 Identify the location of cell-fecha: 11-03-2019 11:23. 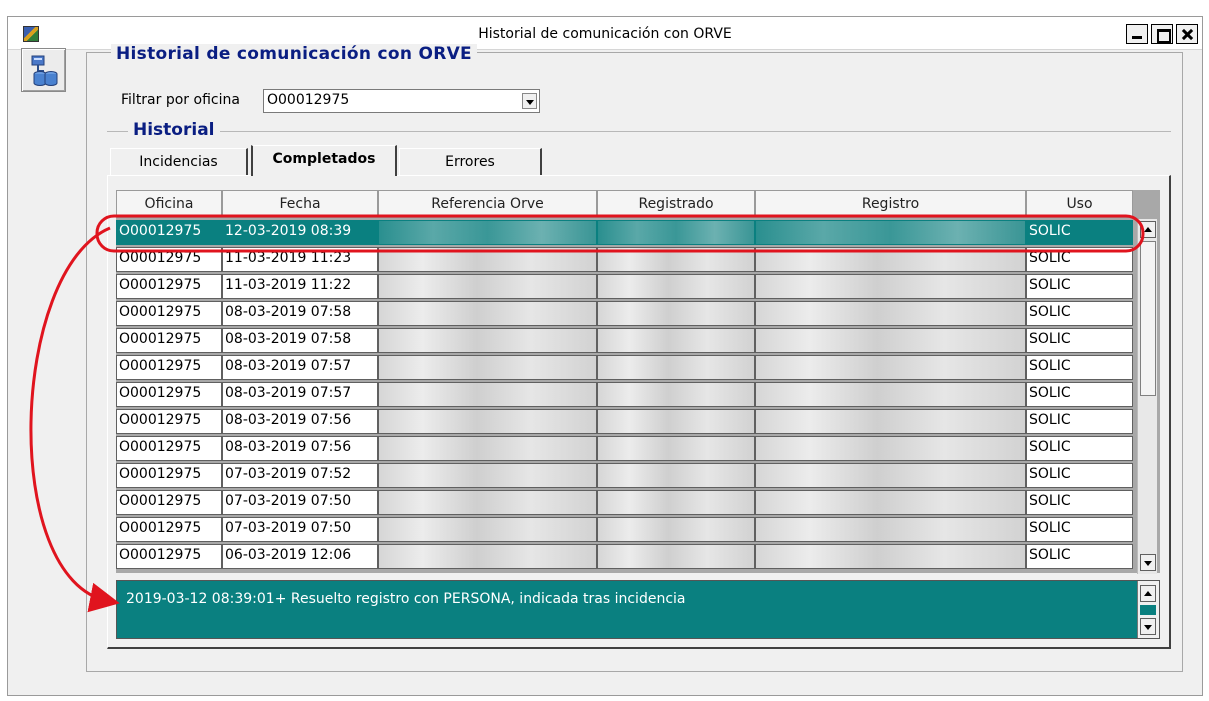
(300, 259).